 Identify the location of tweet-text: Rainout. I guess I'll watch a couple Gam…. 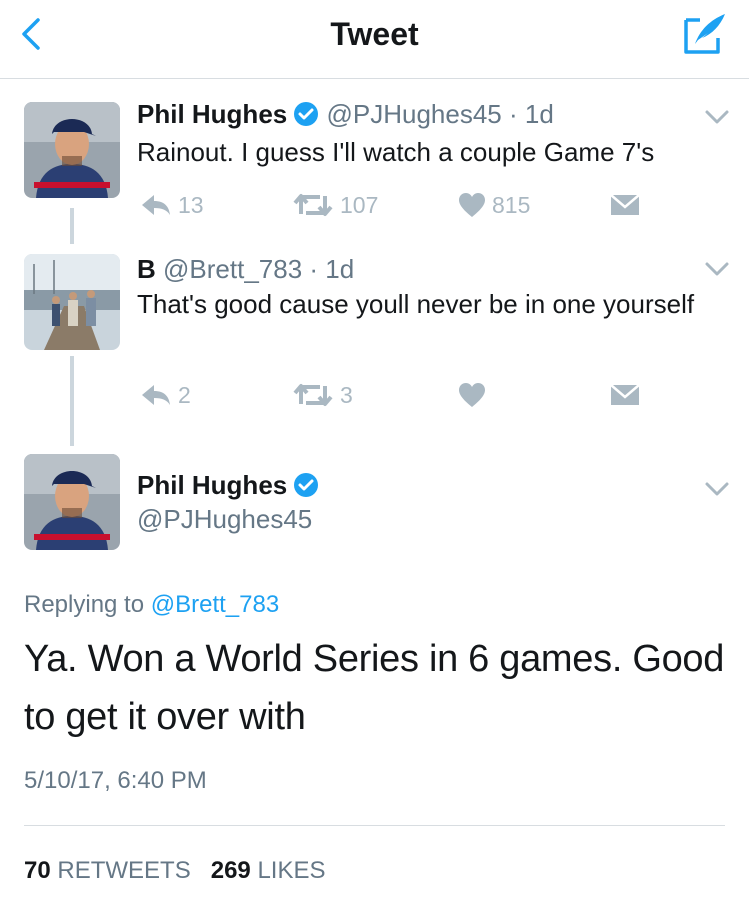
(396, 152).